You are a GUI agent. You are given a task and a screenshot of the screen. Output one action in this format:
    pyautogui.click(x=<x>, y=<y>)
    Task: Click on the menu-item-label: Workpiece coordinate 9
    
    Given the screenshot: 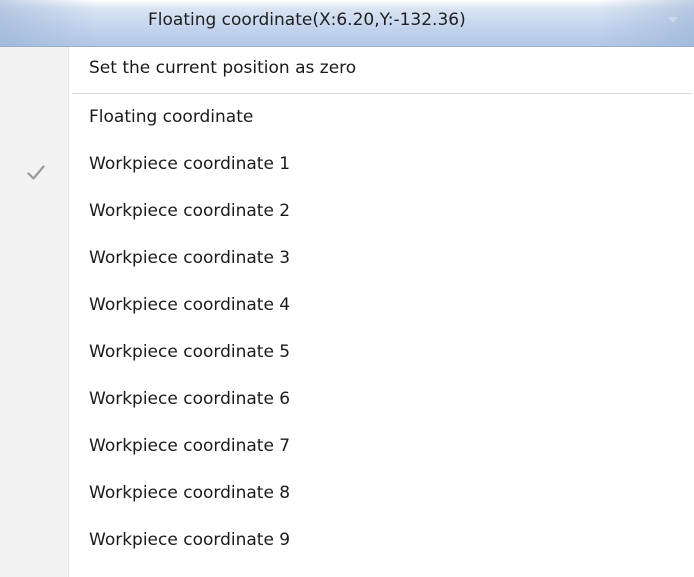 What is the action you would take?
    pyautogui.click(x=190, y=540)
    